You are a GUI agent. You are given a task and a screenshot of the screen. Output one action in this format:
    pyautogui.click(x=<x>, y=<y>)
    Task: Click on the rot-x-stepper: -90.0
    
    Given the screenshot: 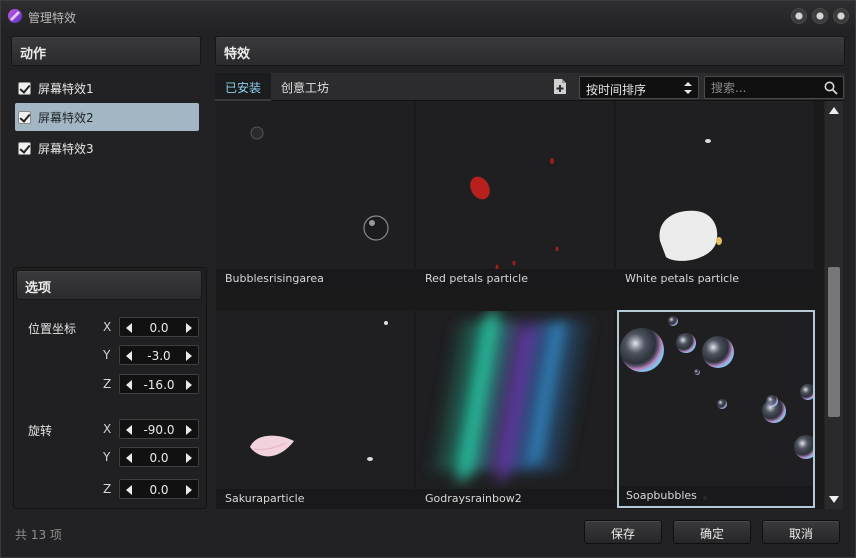 What is the action you would take?
    pyautogui.click(x=159, y=429)
    